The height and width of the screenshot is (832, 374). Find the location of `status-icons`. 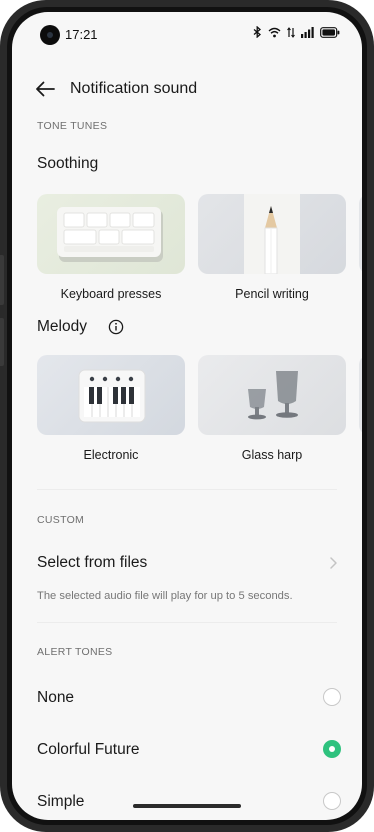

status-icons is located at coordinates (296, 32).